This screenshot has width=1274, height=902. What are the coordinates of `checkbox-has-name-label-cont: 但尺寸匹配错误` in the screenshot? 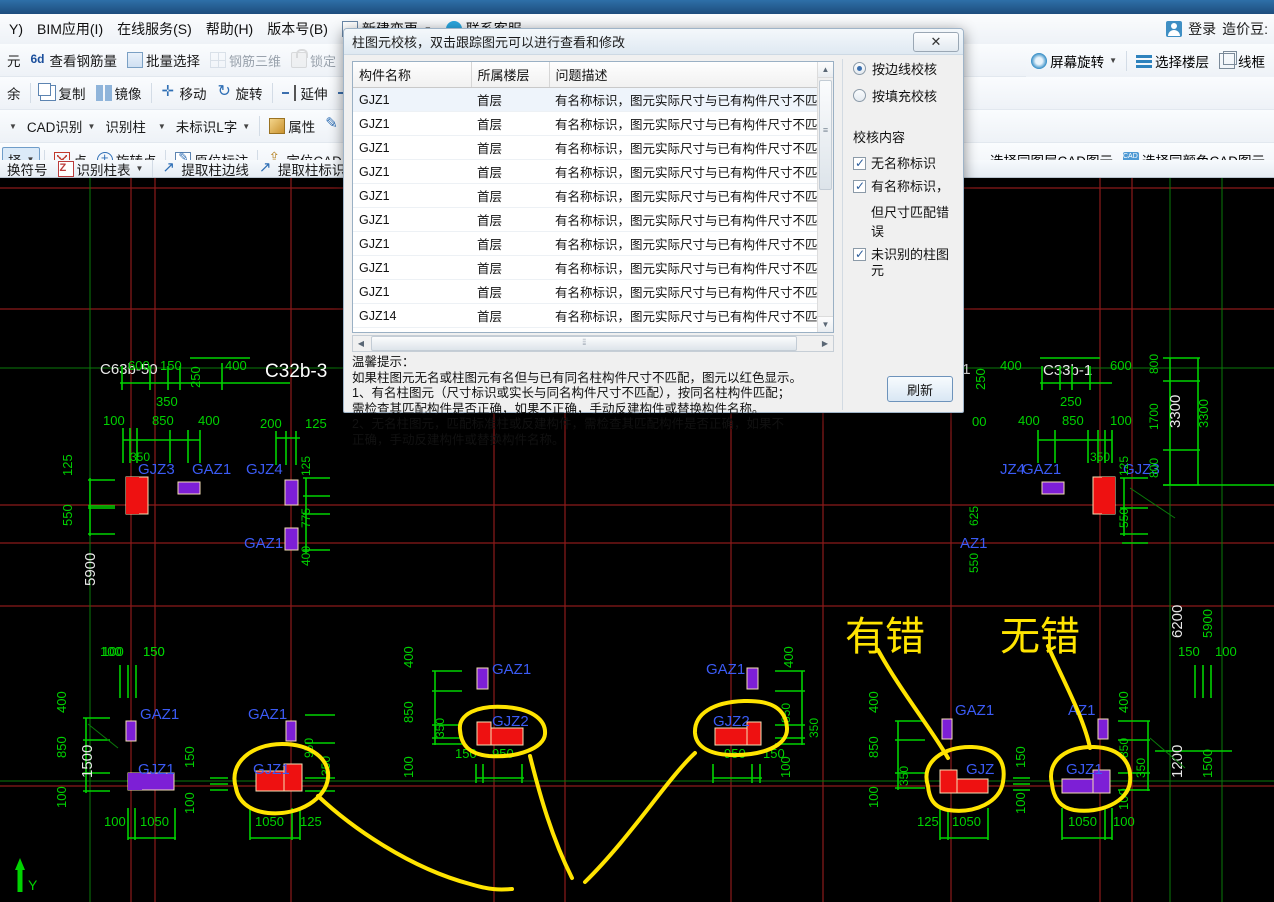 It's located at (910, 222).